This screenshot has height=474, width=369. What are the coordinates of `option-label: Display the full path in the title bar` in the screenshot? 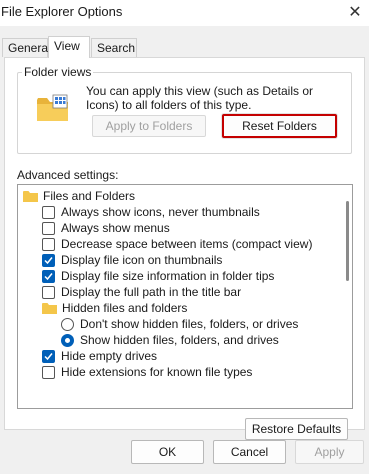 It's located at (151, 292).